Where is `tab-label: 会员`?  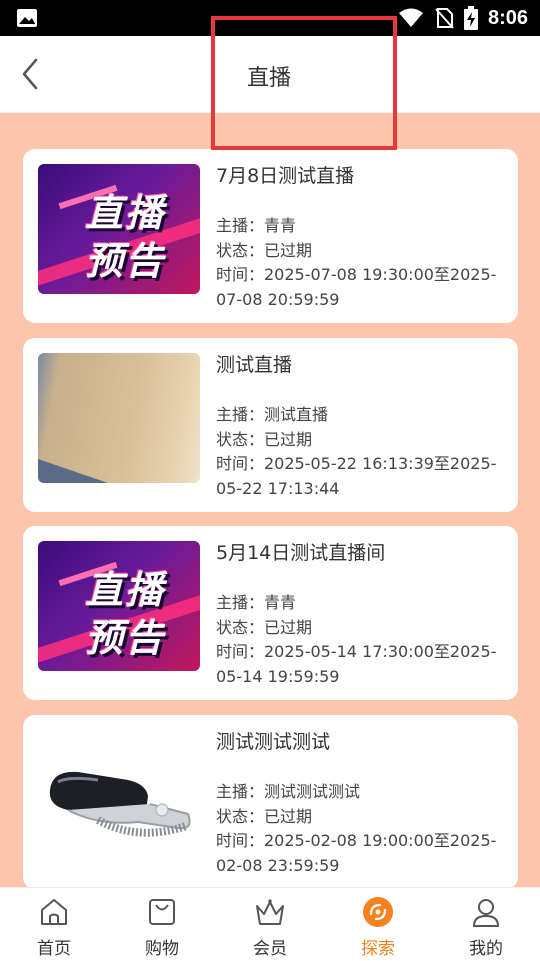 tab-label: 会员 is located at coordinates (270, 949).